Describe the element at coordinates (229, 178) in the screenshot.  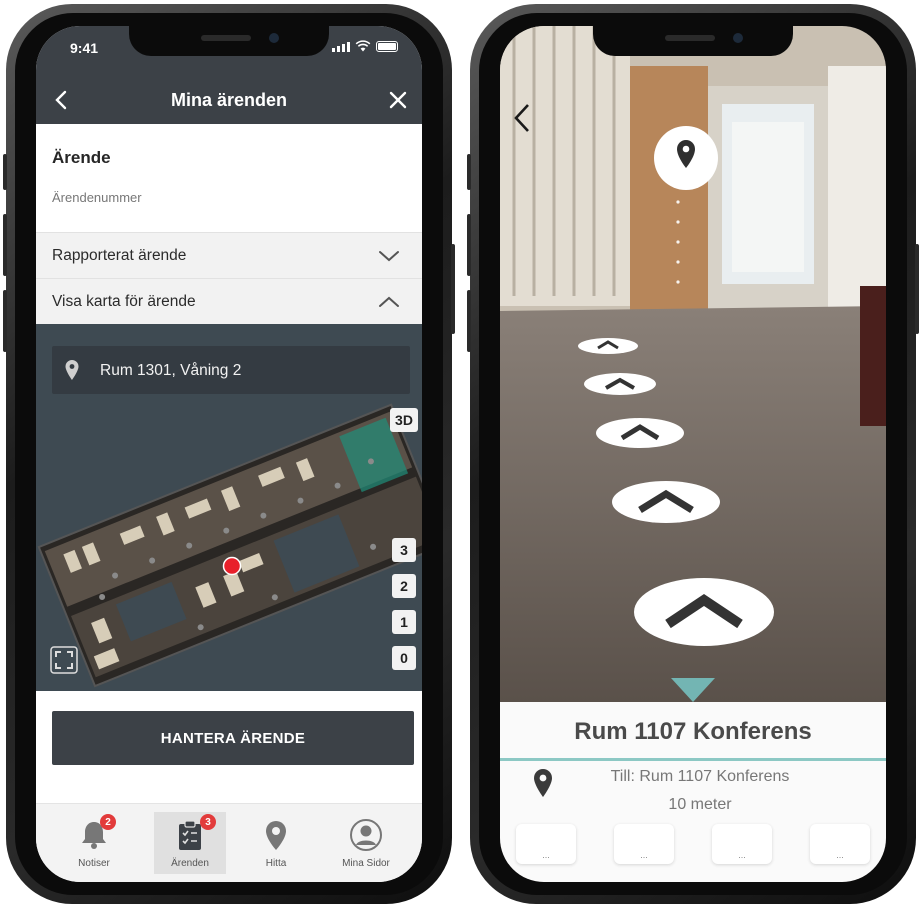
I see `case-header: Ärende Ärendenummer` at that location.